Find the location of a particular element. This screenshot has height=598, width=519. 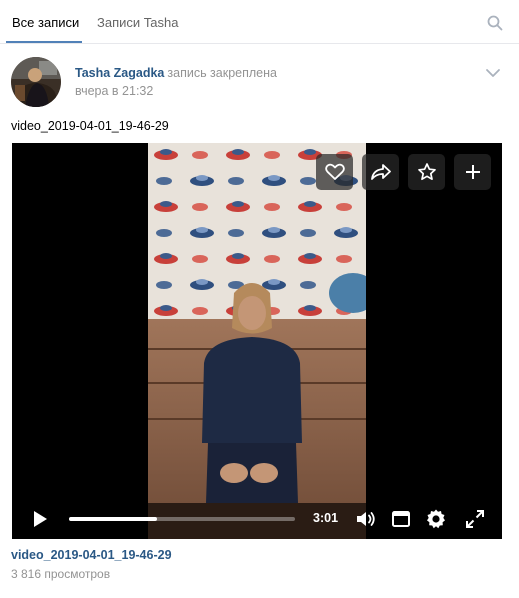

wall-tabs: Все записи Записи Tasha is located at coordinates (259, 22).